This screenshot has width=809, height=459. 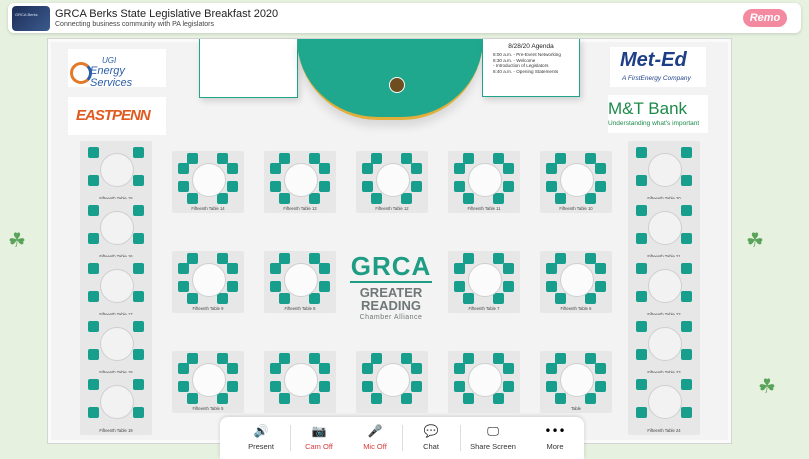 What do you see at coordinates (397, 85) in the screenshot?
I see `presenter-avatar` at bounding box center [397, 85].